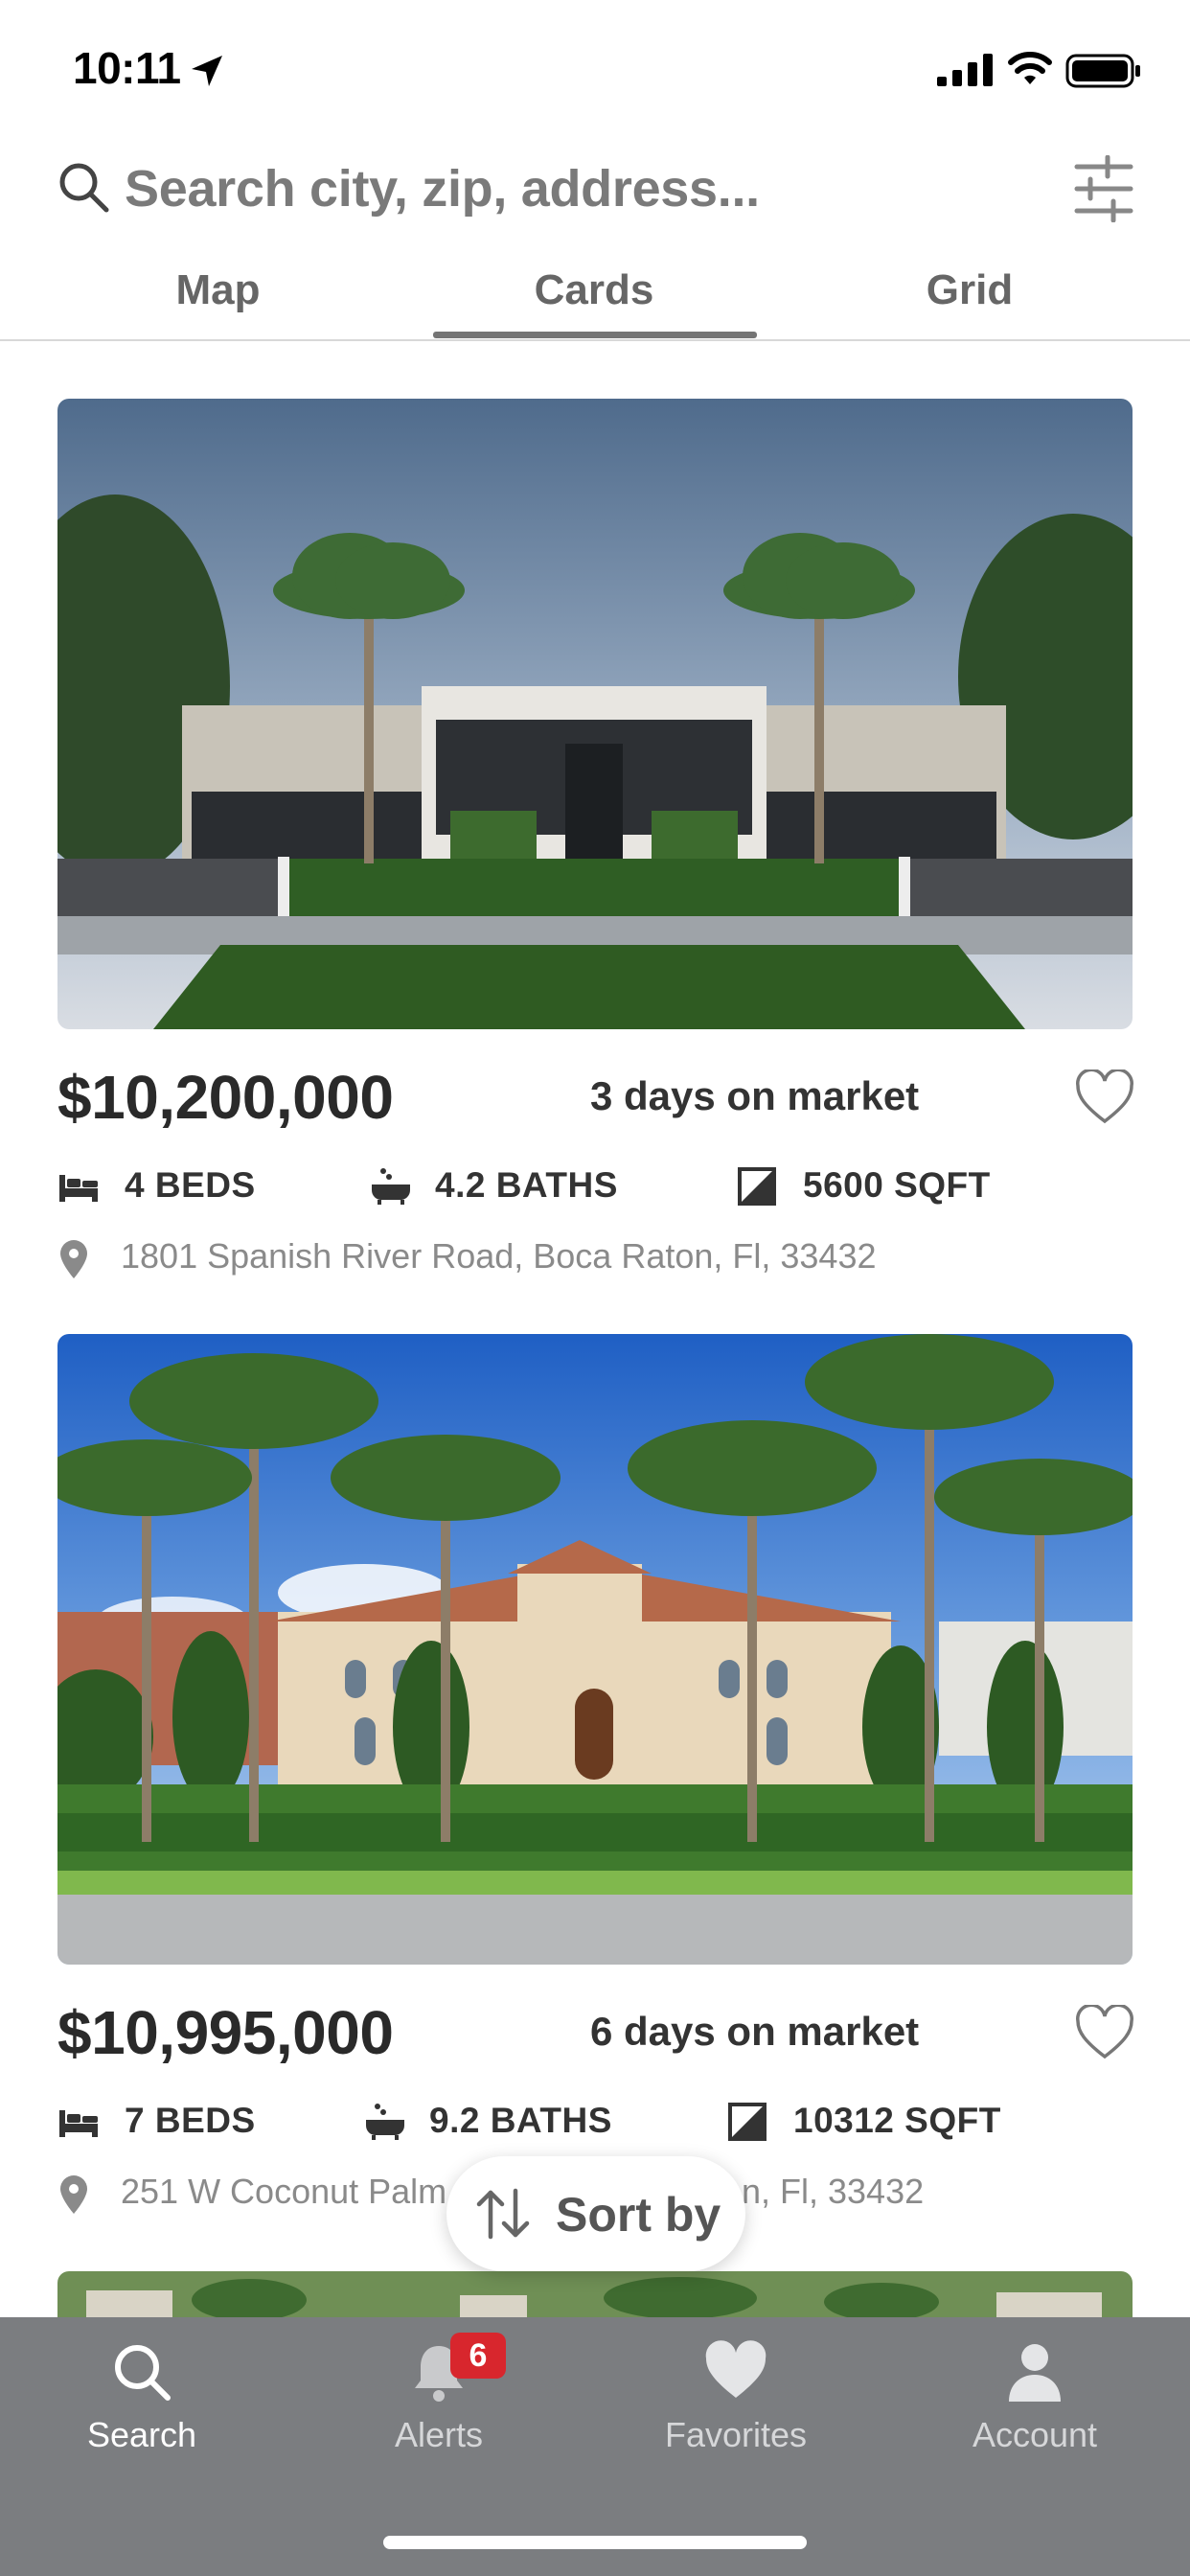 The width and height of the screenshot is (1190, 2576). Describe the element at coordinates (1035, 2434) in the screenshot. I see `tabbar-account-label: Account` at that location.